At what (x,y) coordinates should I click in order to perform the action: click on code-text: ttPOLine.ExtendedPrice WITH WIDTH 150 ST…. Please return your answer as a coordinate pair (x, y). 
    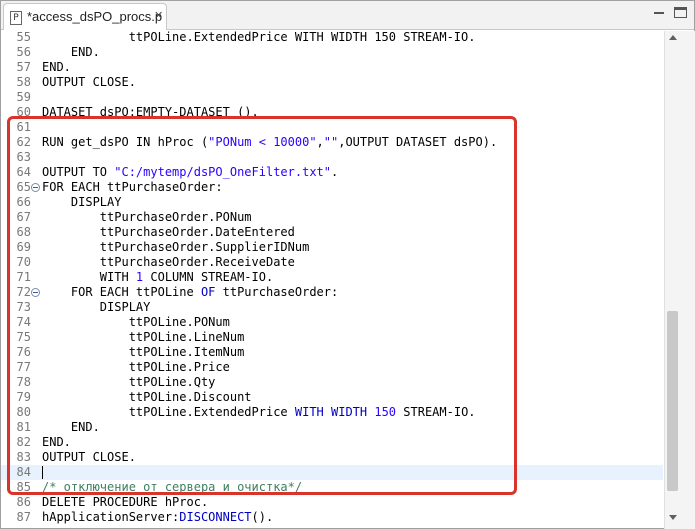
    Looking at the image, I should click on (259, 38).